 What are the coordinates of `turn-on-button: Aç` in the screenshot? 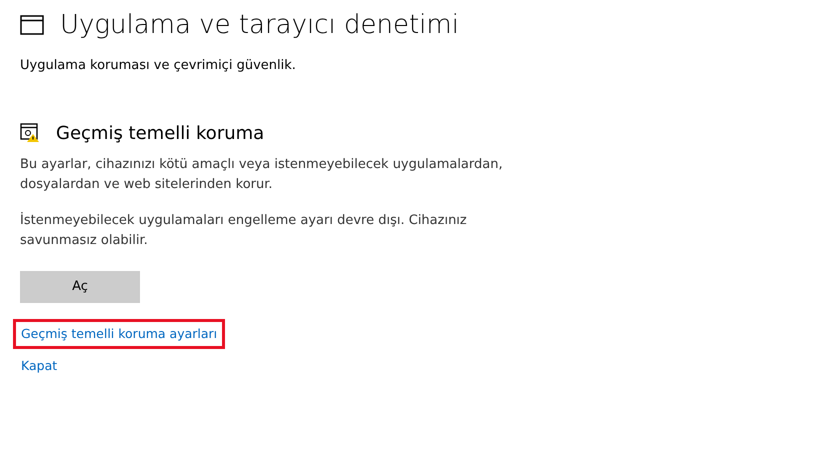 It's located at (80, 286).